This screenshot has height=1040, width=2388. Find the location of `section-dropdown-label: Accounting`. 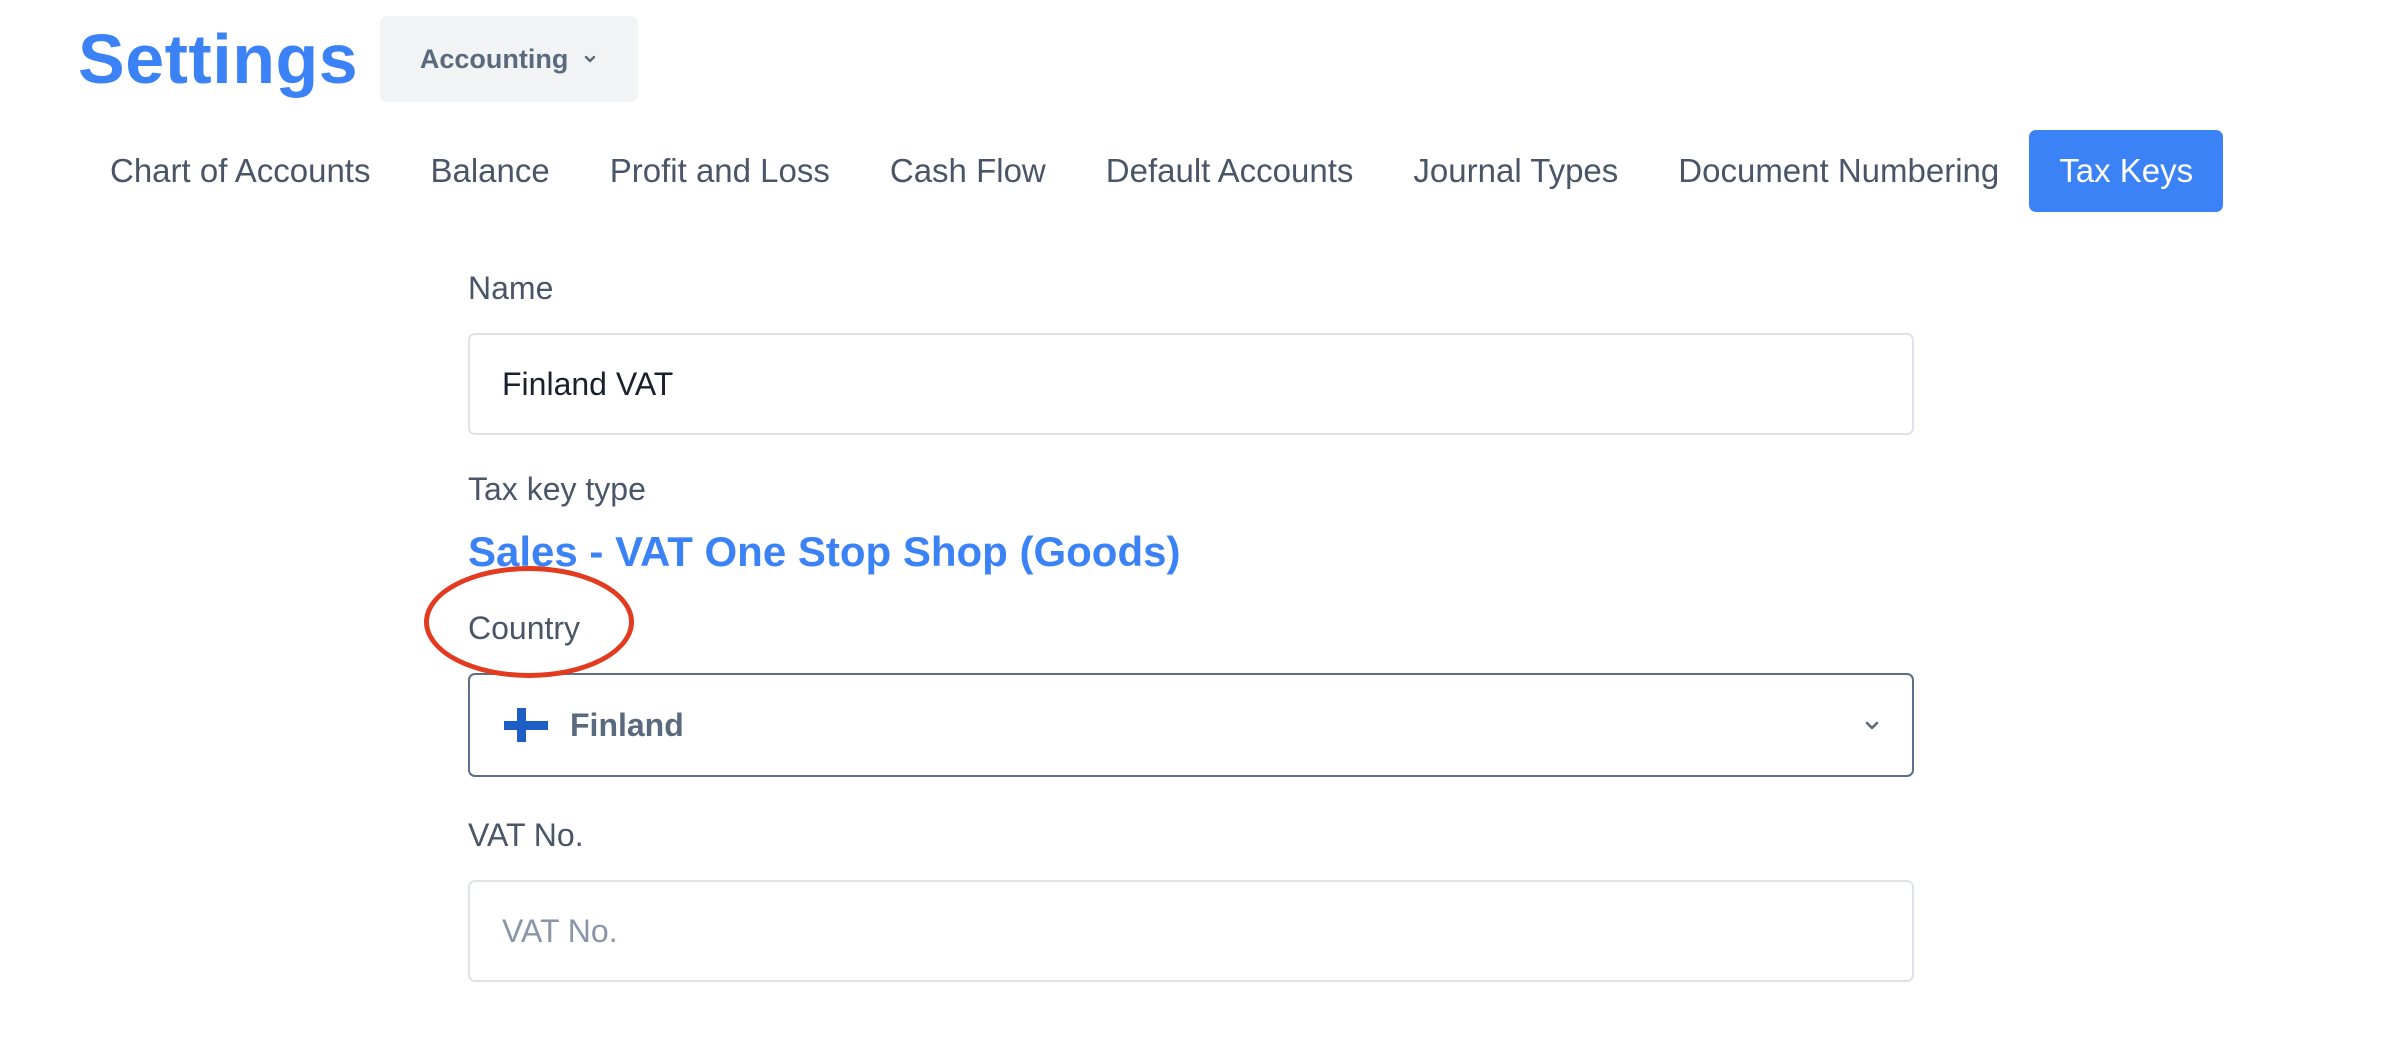

section-dropdown-label: Accounting is located at coordinates (494, 58).